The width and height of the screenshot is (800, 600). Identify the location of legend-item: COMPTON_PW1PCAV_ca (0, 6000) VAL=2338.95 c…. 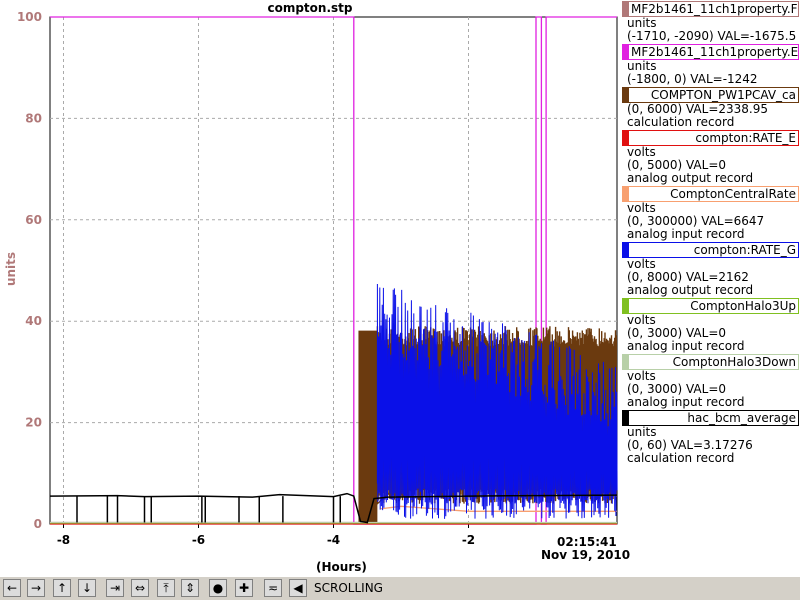
(711, 108).